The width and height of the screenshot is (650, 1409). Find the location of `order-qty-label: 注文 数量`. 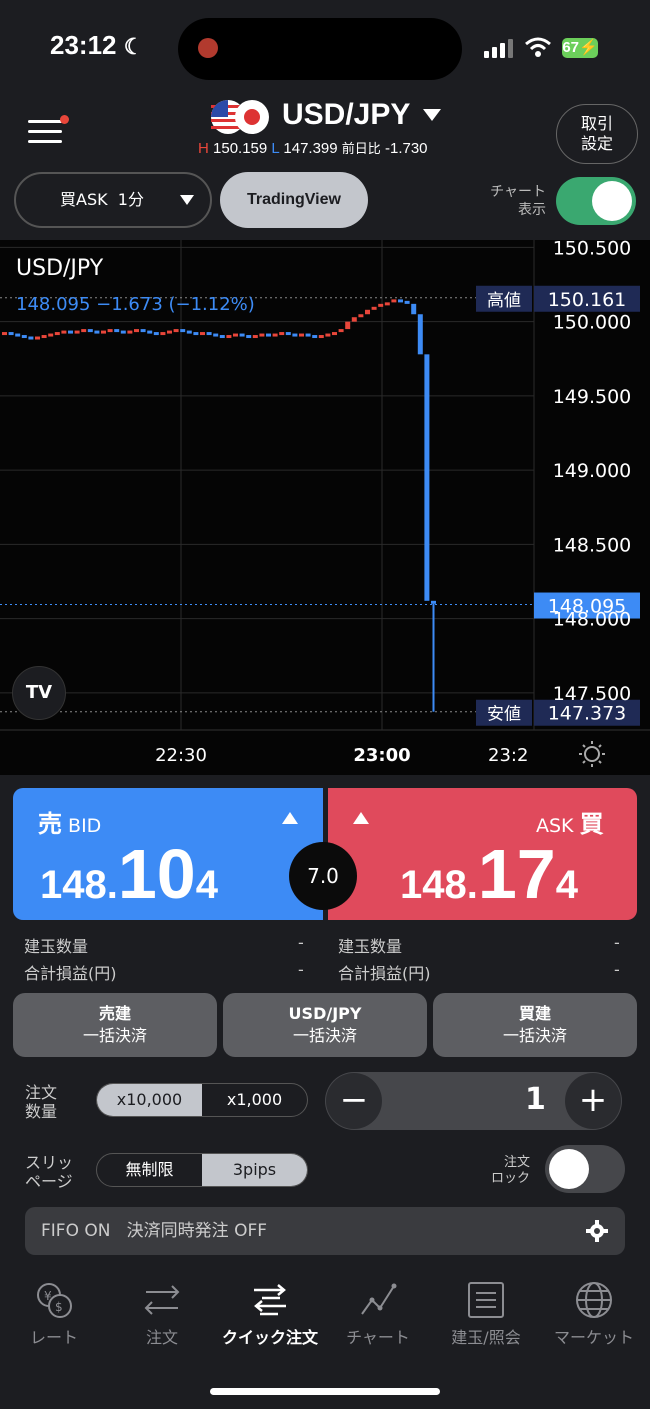

order-qty-label: 注文 数量 is located at coordinates (41, 1102).